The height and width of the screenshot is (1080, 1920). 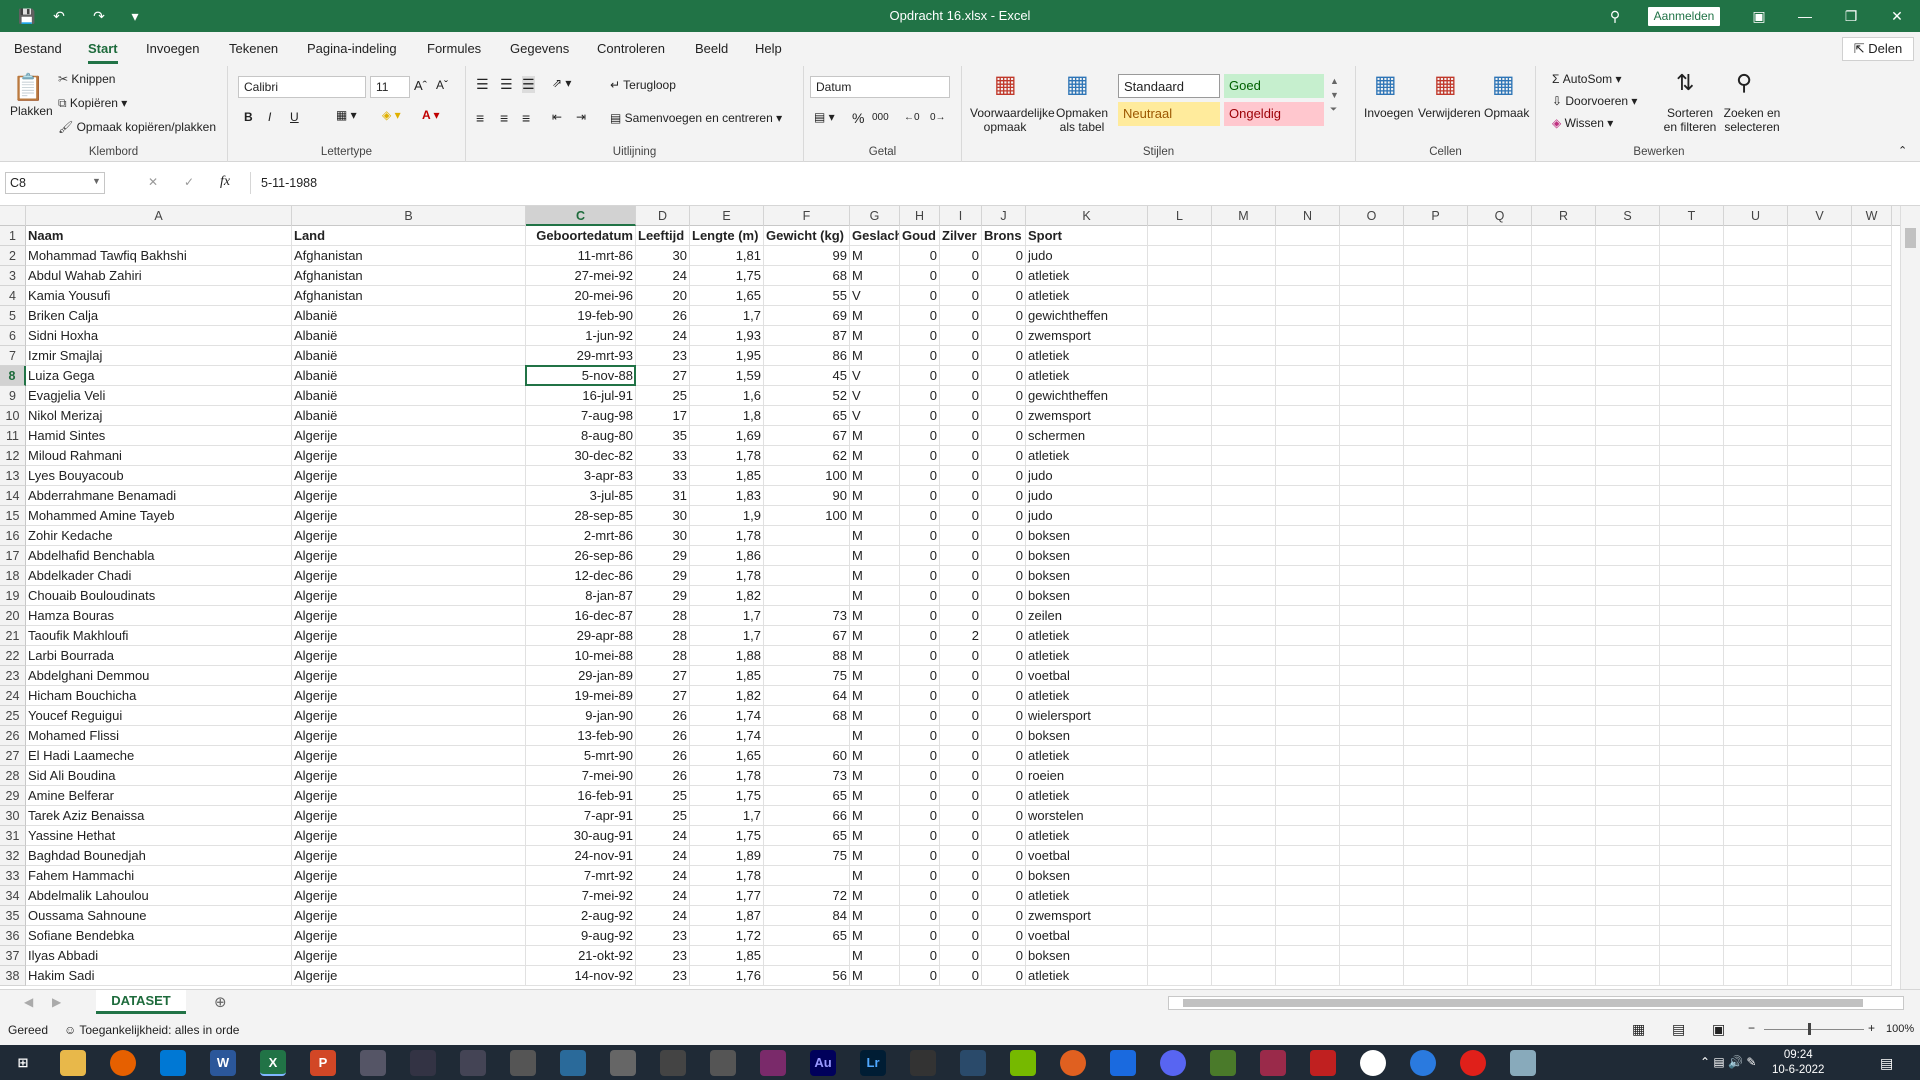 I want to click on merge-center-button: ▤ Samenvoegen en centreren ▾, so click(x=696, y=118).